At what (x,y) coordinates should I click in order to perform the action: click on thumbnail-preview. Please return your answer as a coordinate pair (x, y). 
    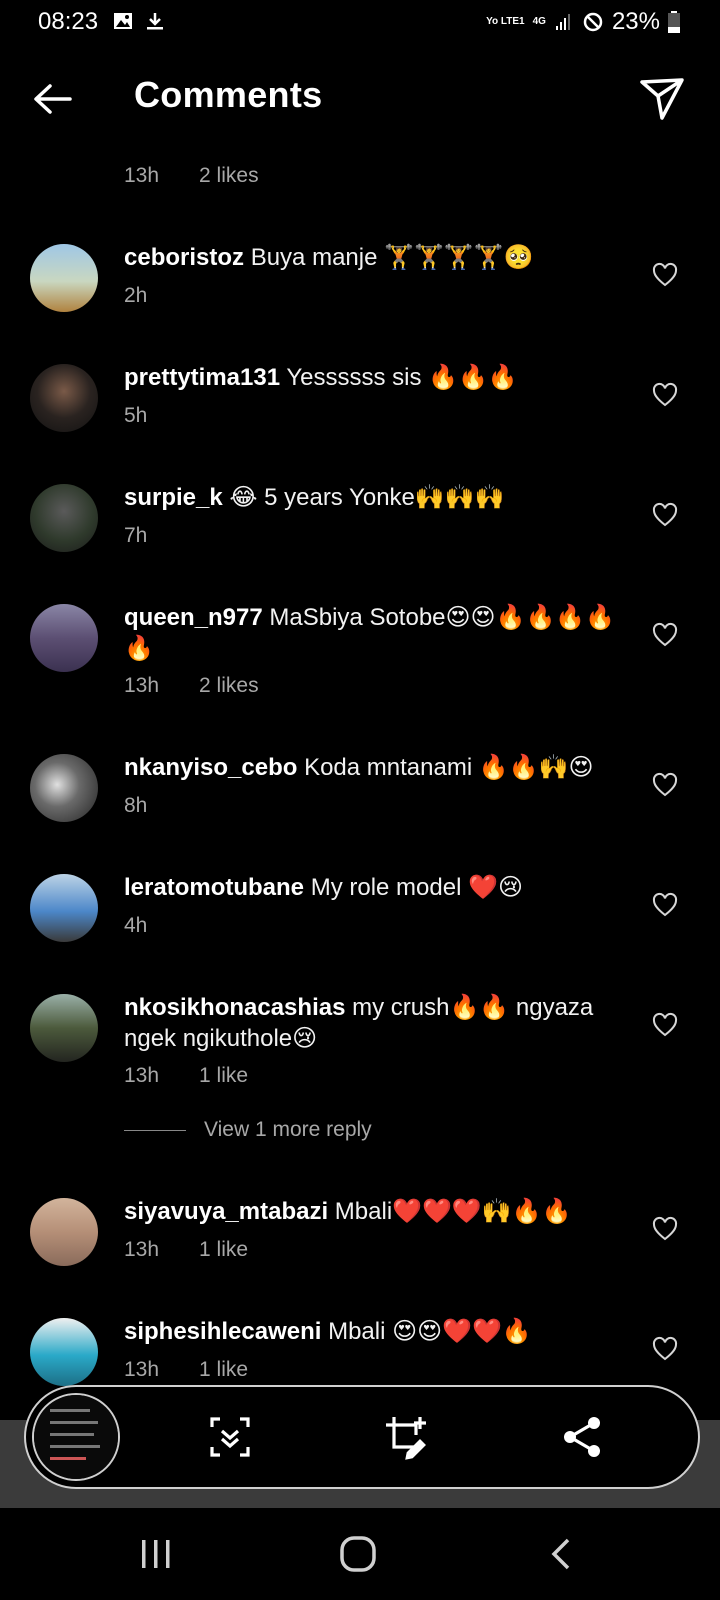
    Looking at the image, I should click on (76, 1437).